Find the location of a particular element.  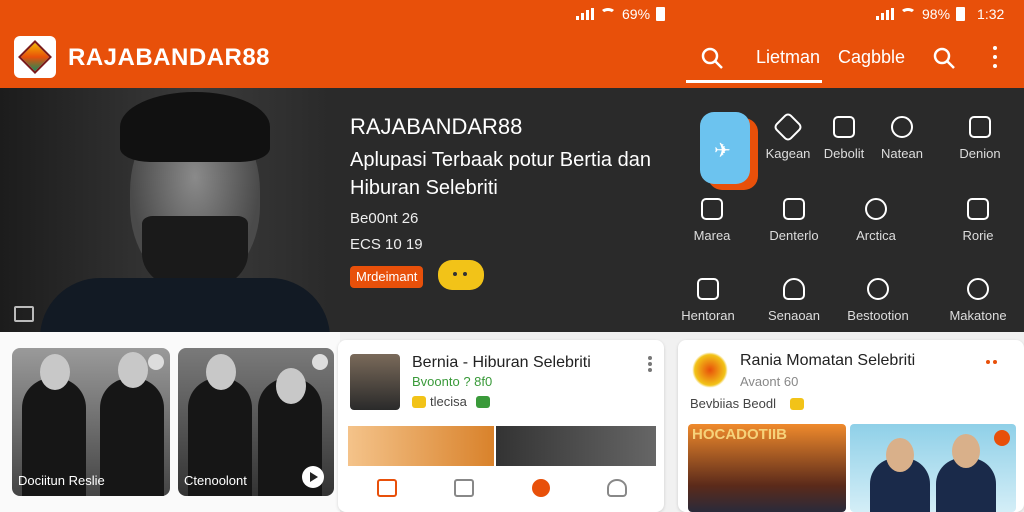

featured-app-icon: ✈ is located at coordinates (725, 148).